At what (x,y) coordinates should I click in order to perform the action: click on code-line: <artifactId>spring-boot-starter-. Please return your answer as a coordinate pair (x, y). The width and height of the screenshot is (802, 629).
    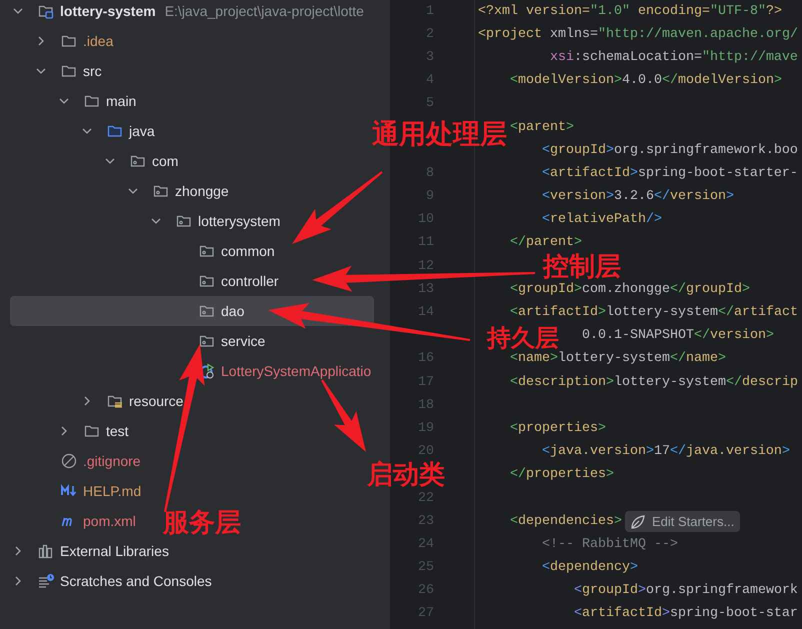
    Looking at the image, I should click on (670, 174).